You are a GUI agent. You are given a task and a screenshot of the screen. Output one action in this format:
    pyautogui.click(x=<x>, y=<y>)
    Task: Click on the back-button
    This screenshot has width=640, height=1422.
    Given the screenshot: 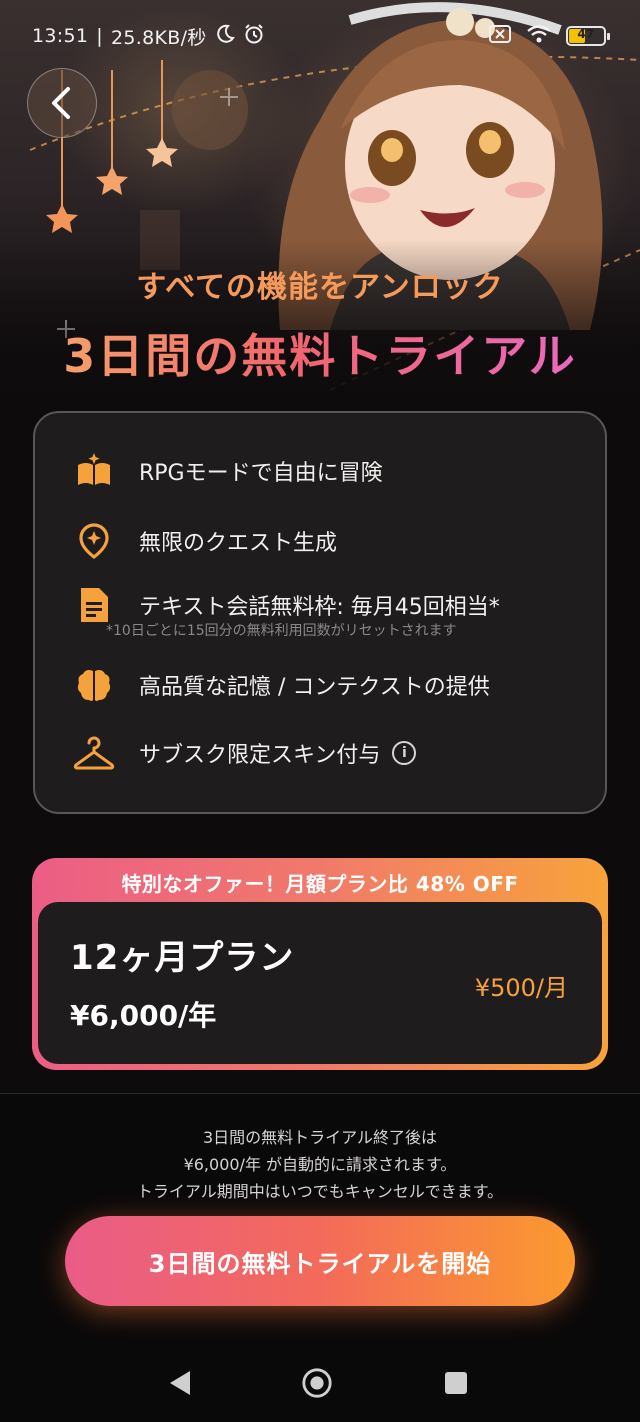 What is the action you would take?
    pyautogui.click(x=62, y=103)
    